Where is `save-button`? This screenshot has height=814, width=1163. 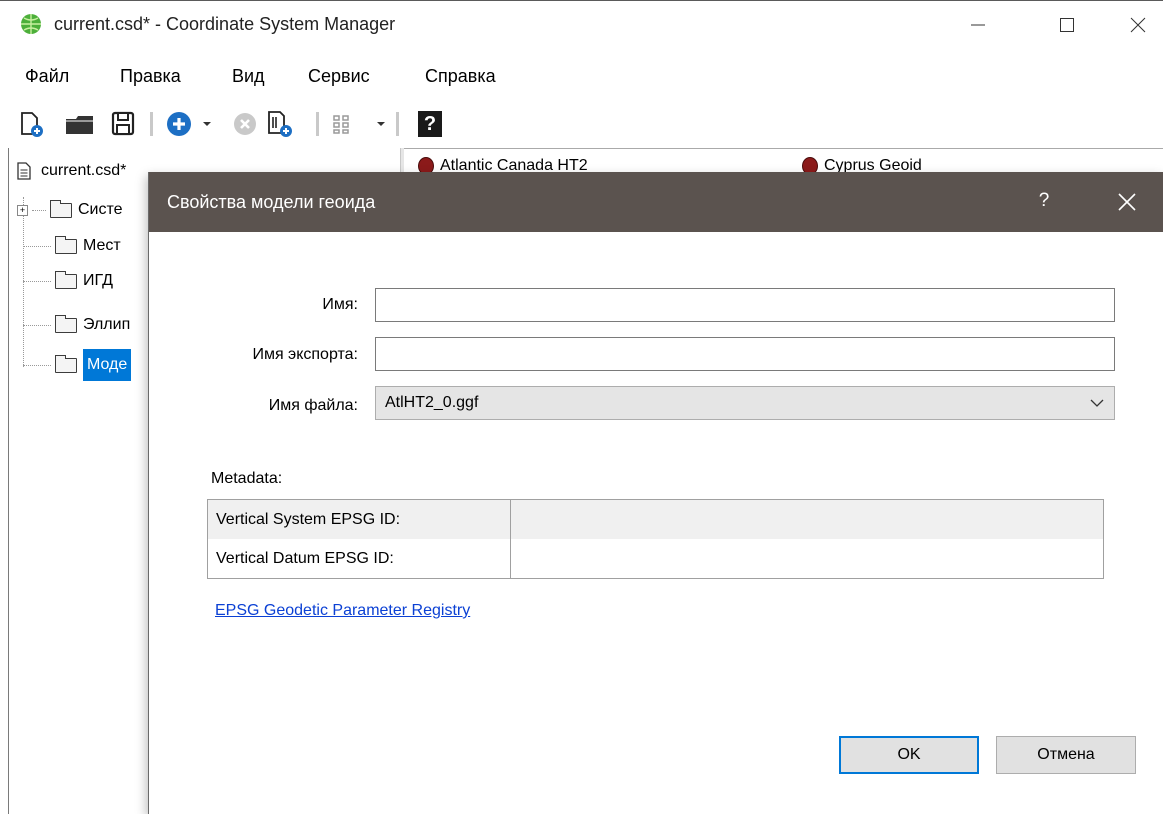 save-button is located at coordinates (123, 124).